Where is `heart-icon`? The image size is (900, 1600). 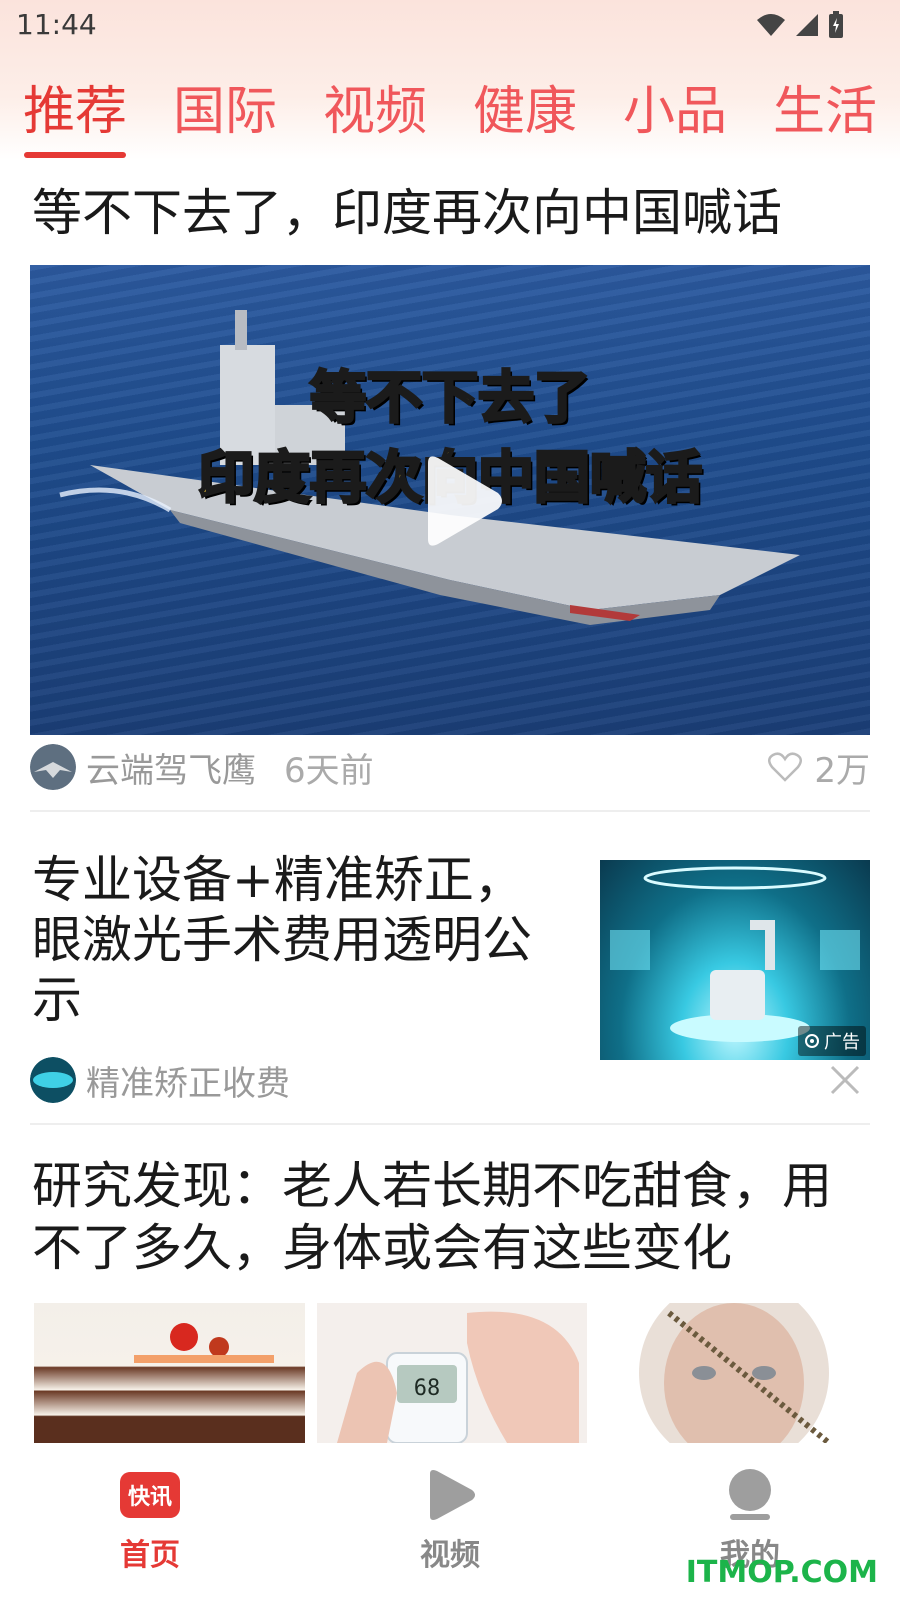 heart-icon is located at coordinates (785, 767).